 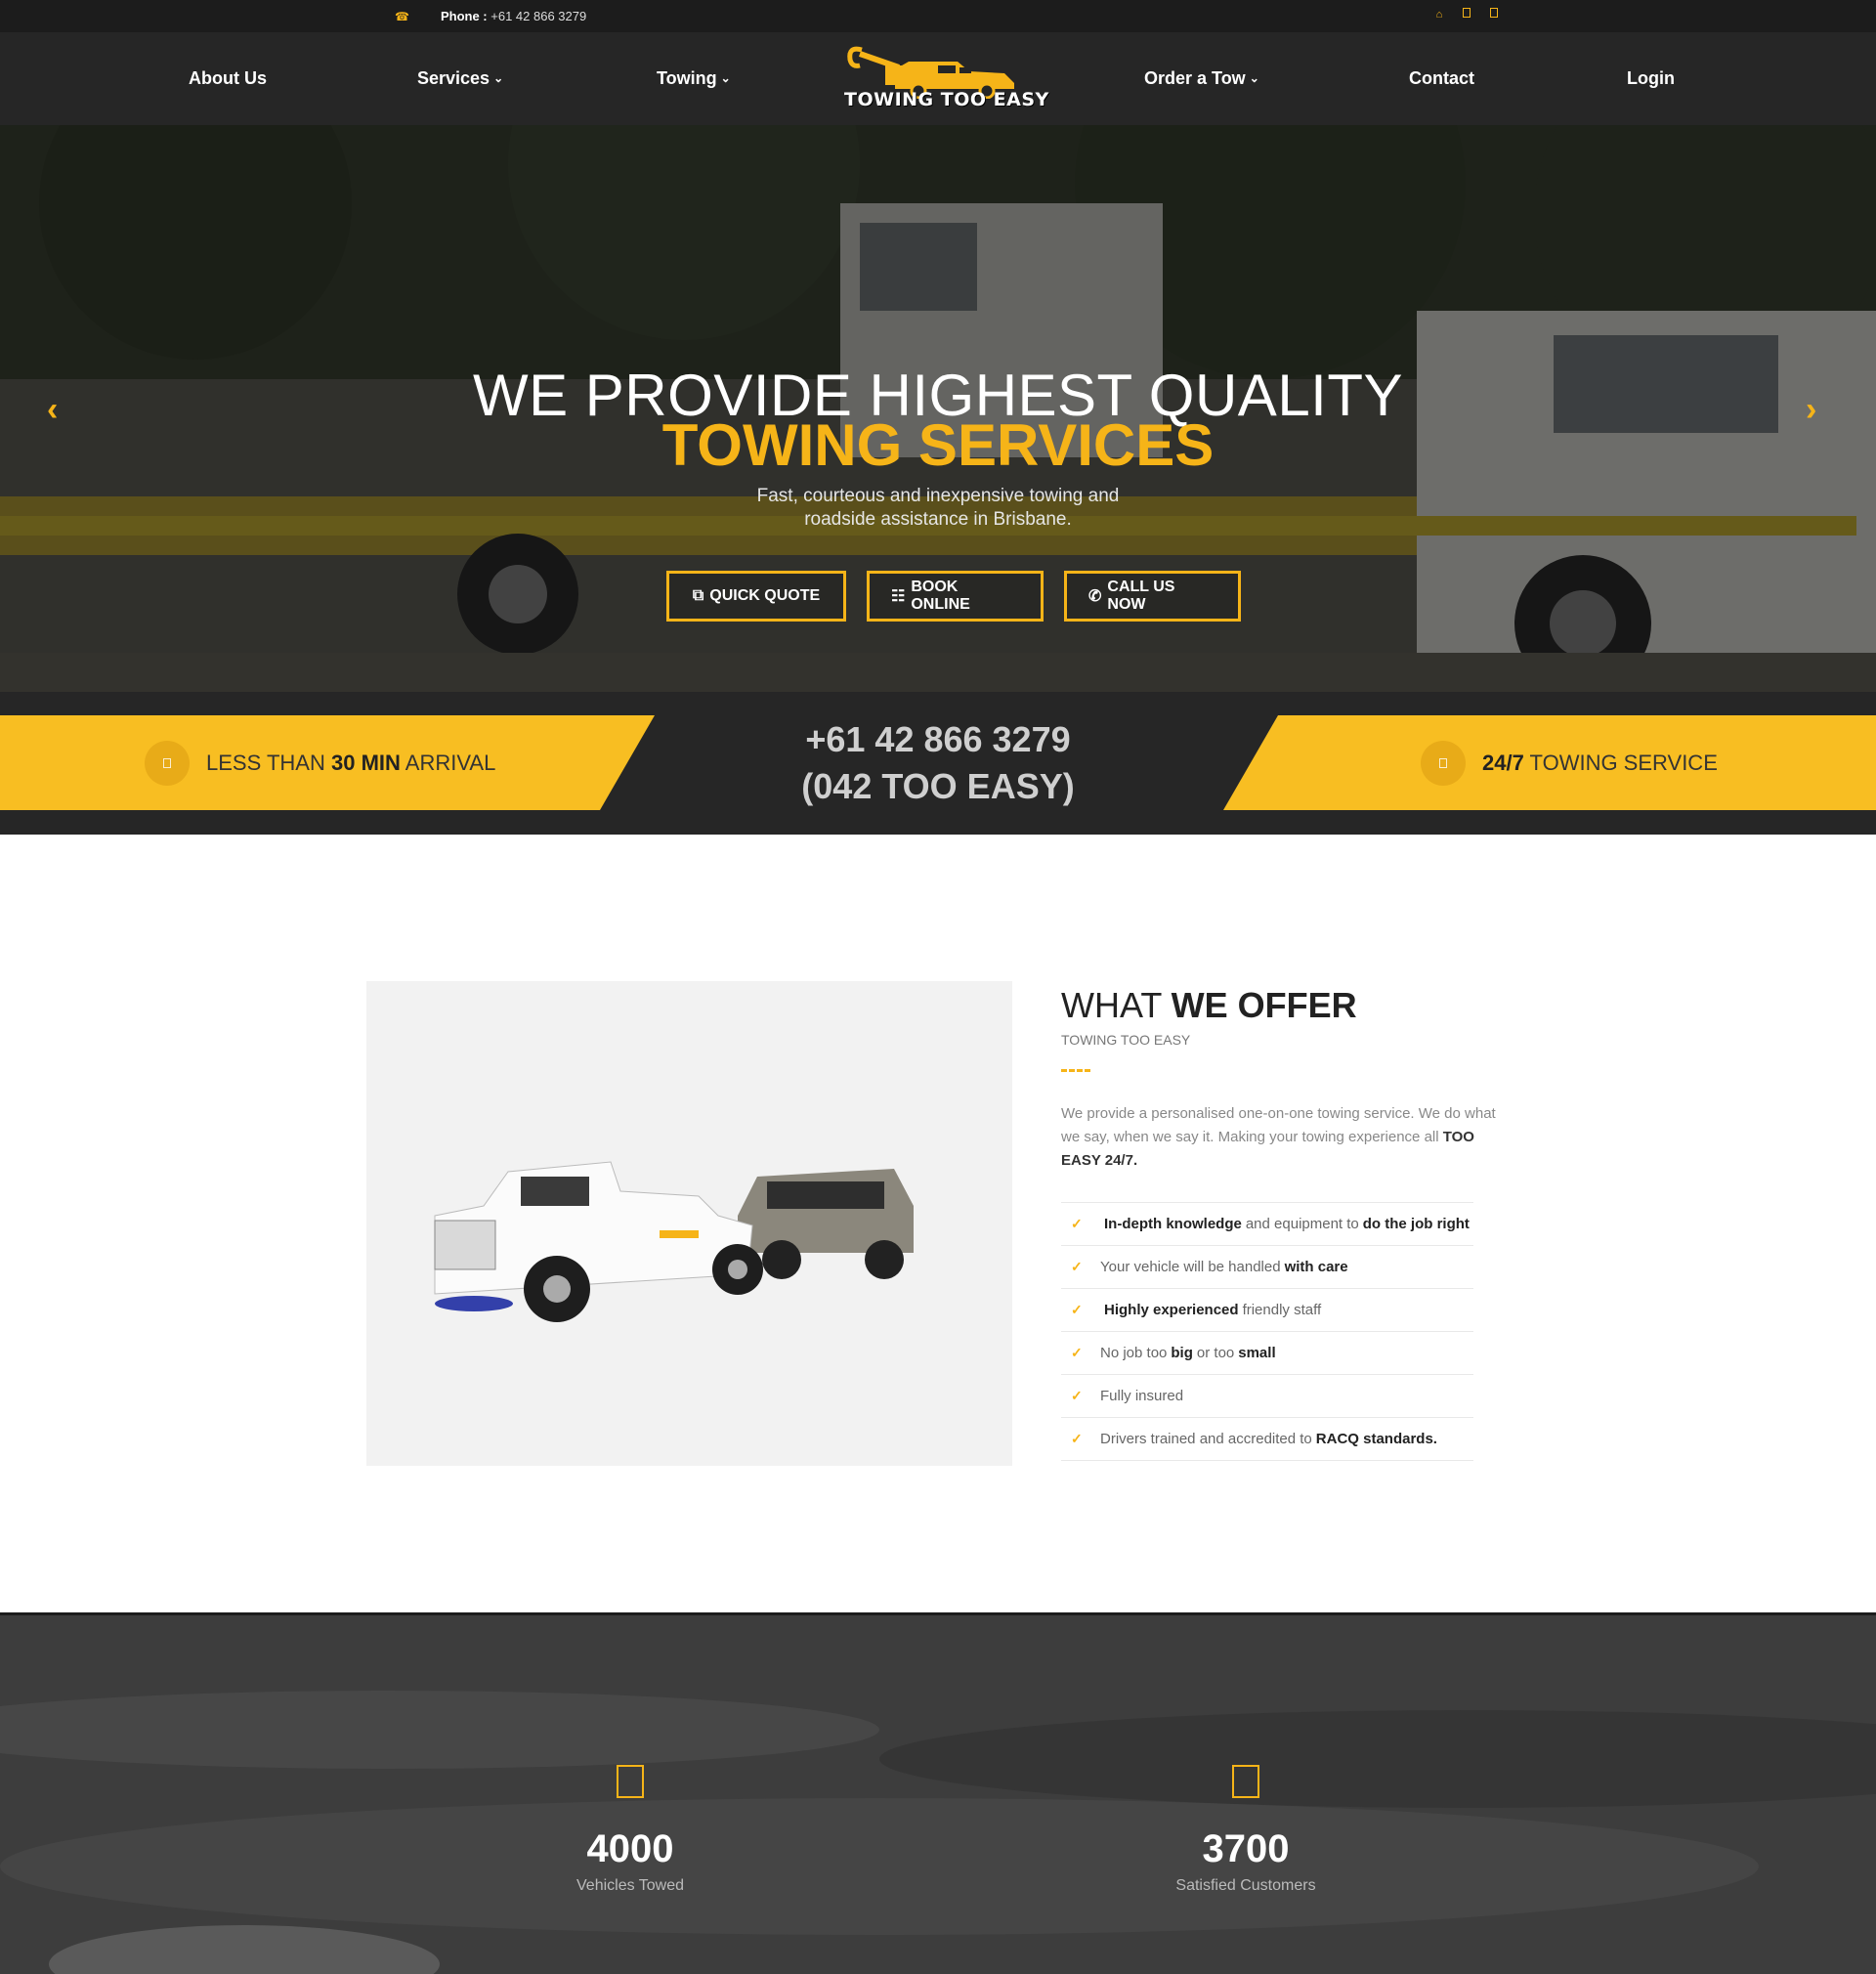 What do you see at coordinates (1267, 1267) in the screenshot?
I see `list-item: ✓ Your vehicle will be handled with care` at bounding box center [1267, 1267].